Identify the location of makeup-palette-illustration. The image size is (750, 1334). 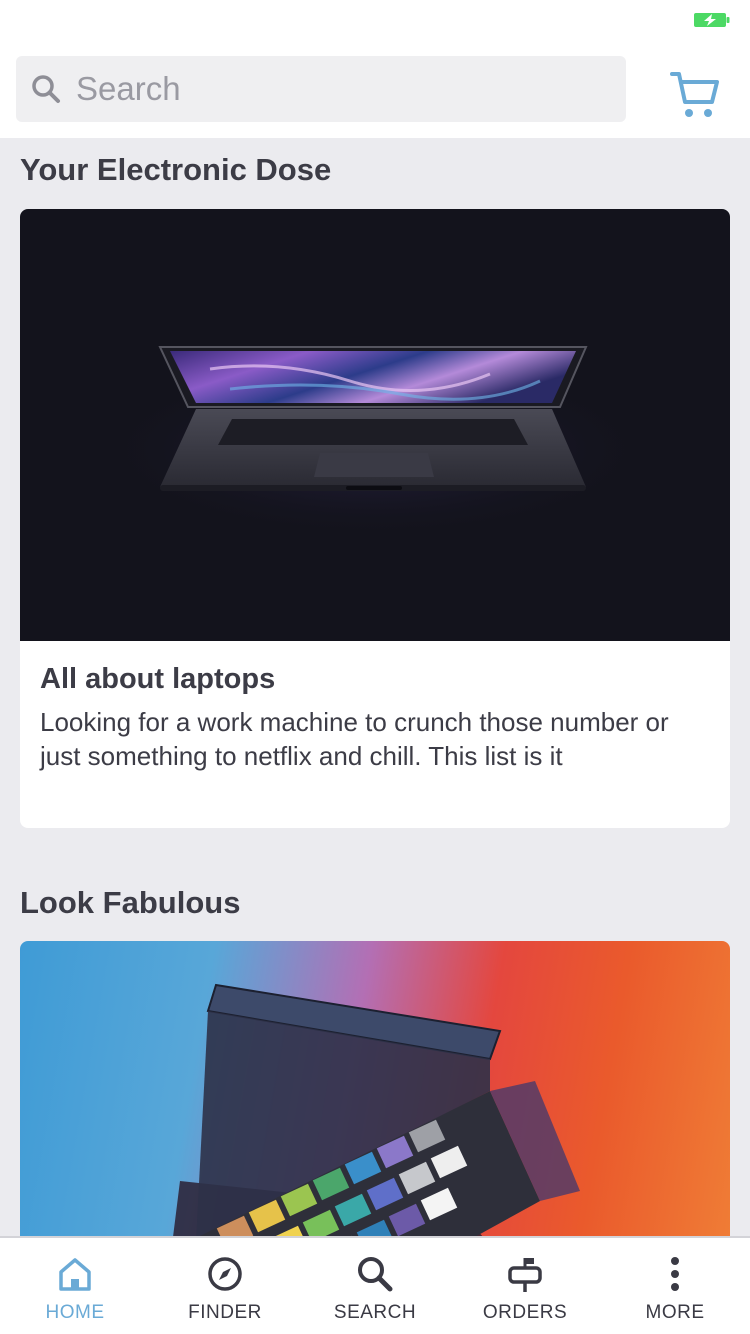
(376, 1109).